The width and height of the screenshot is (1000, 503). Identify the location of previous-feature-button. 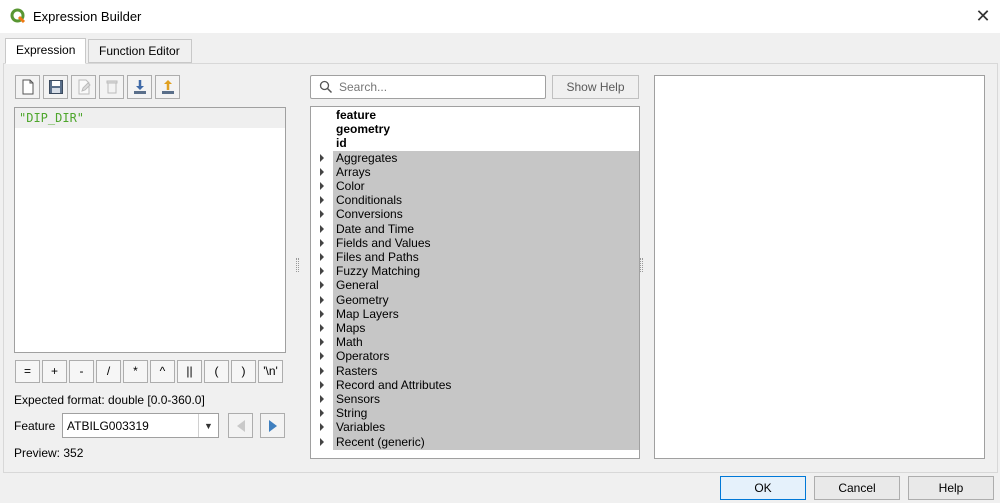
(240, 425).